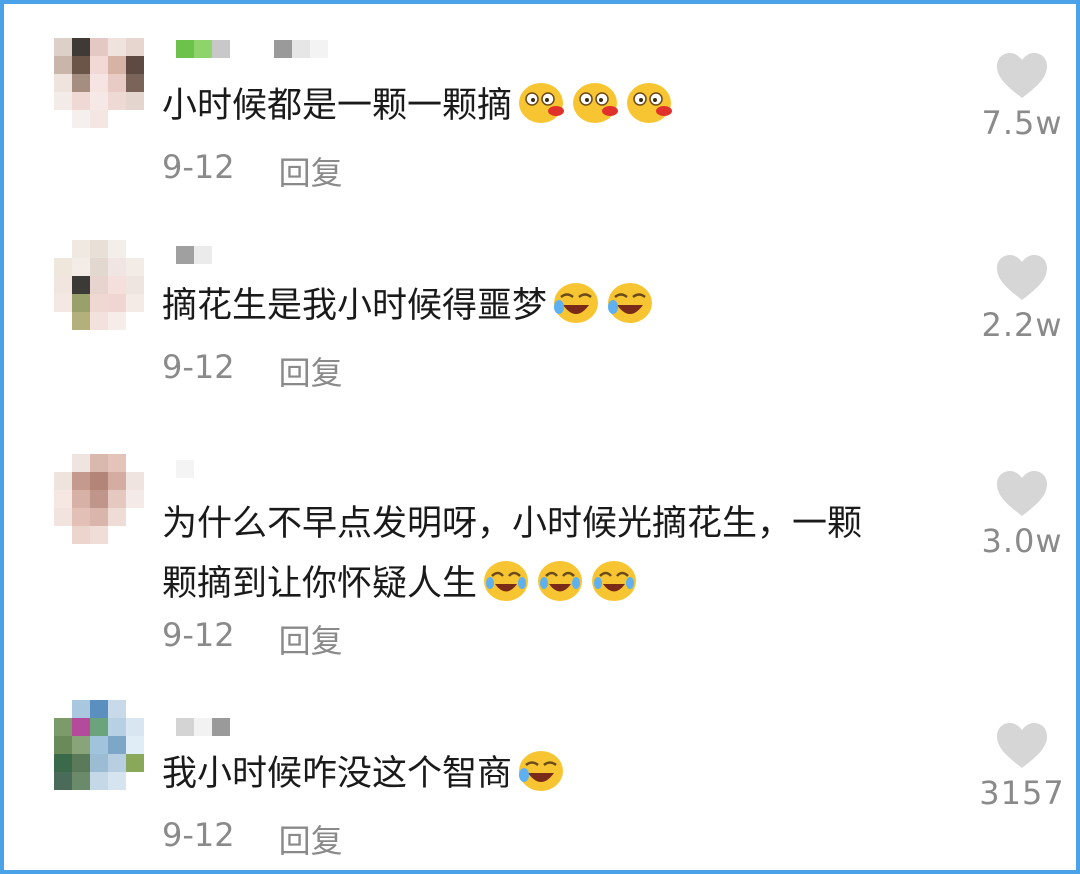 This screenshot has width=1080, height=874. I want to click on comment-text: 摘花生是我小时候得噩梦, so click(562, 306).